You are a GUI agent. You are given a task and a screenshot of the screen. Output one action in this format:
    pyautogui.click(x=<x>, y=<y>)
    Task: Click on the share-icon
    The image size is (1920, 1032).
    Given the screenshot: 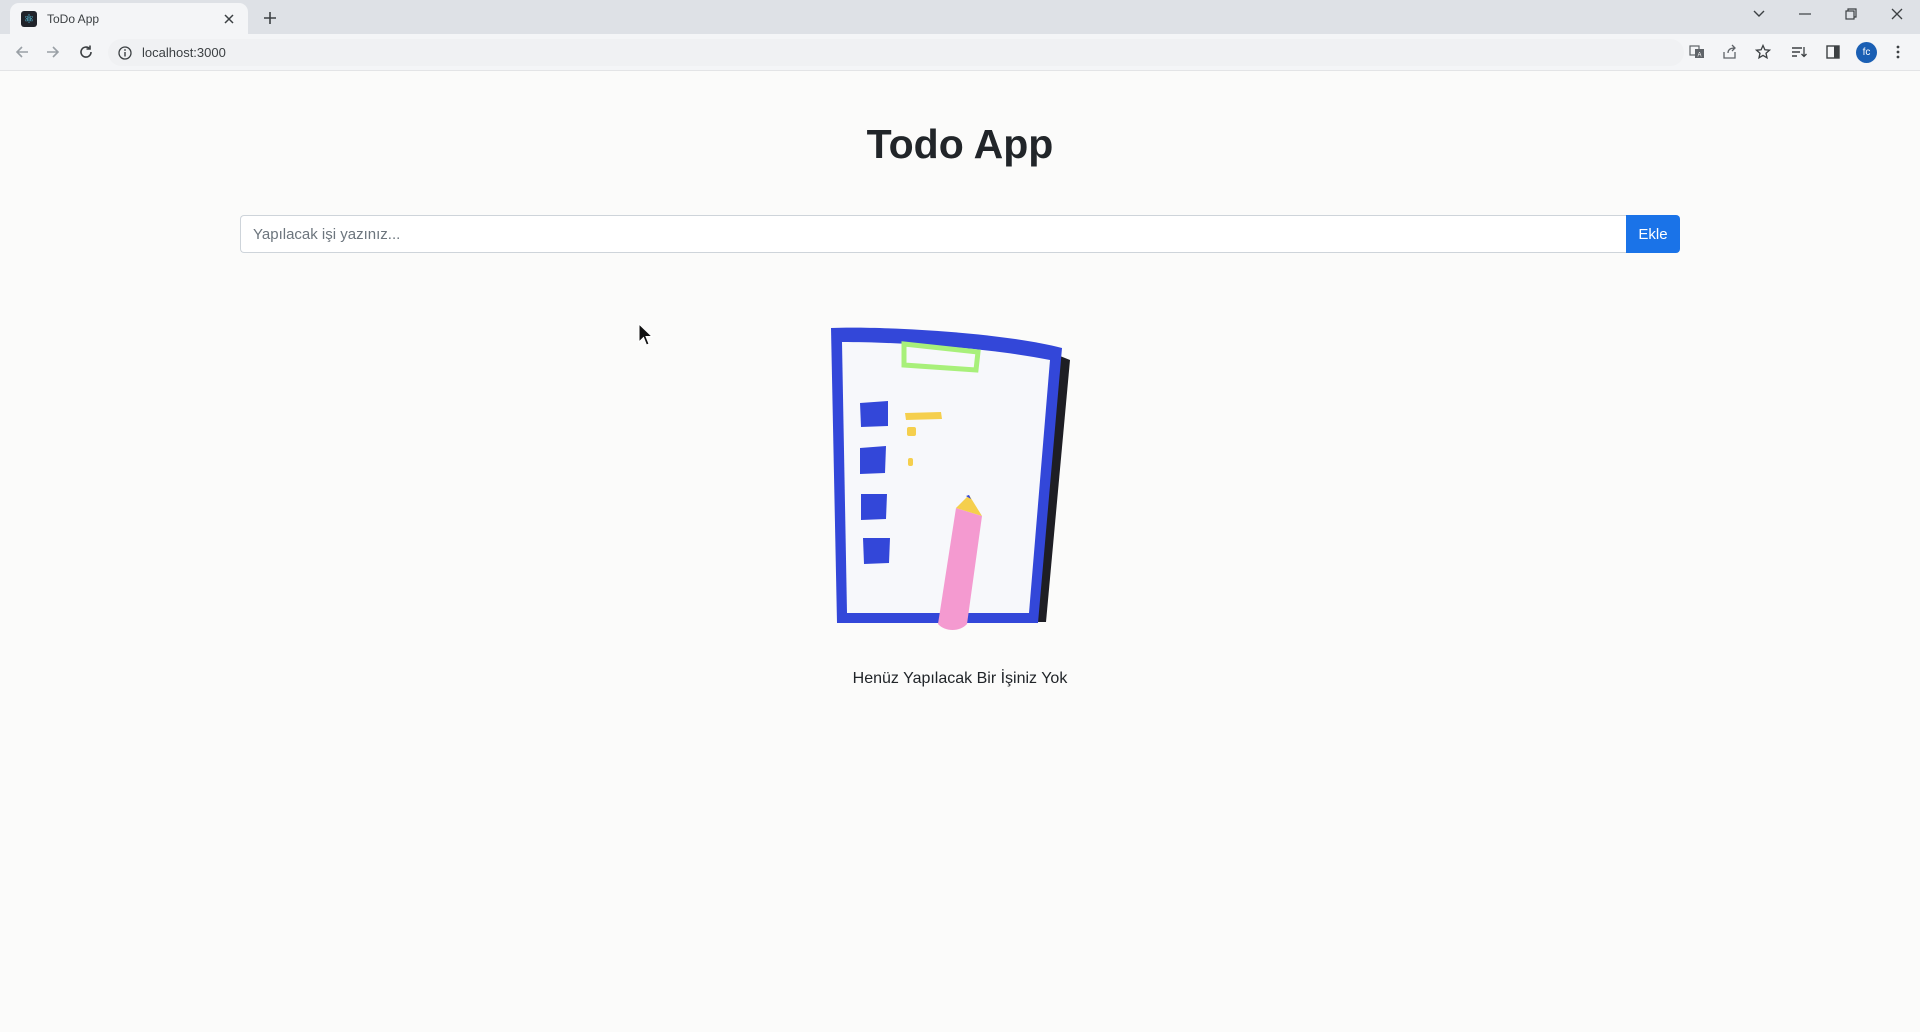 What is the action you would take?
    pyautogui.click(x=1729, y=51)
    